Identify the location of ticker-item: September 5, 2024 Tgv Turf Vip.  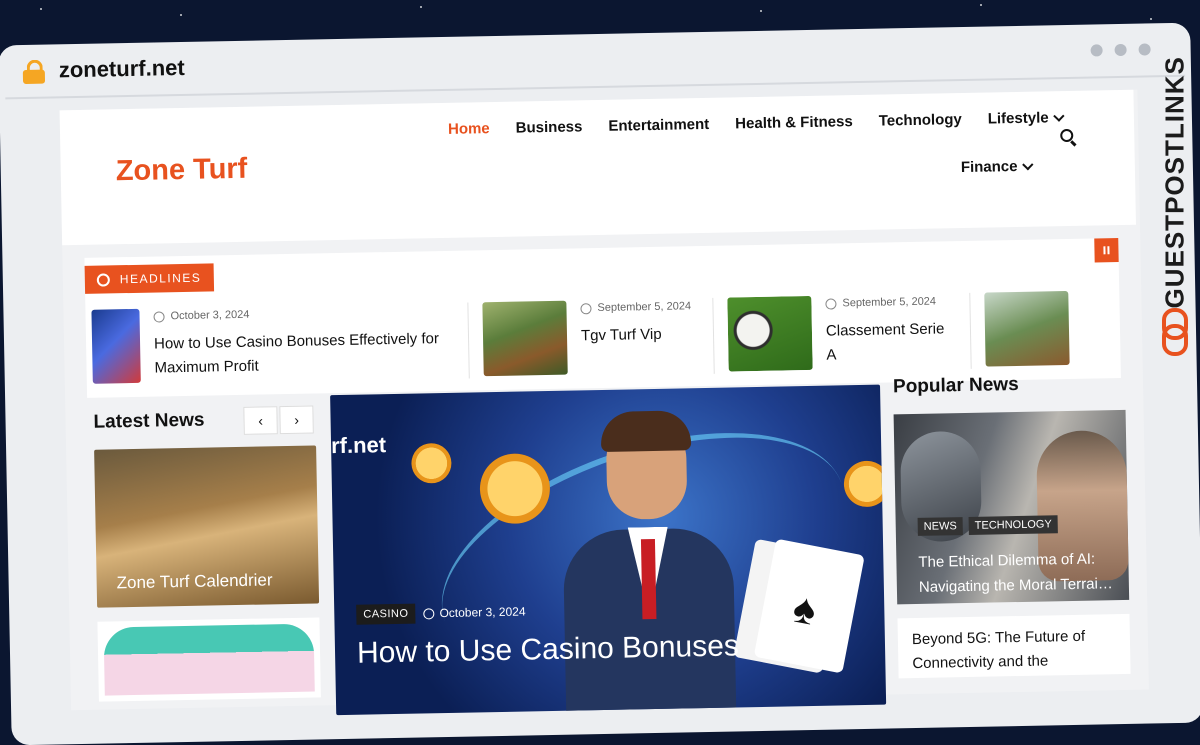
(598, 338).